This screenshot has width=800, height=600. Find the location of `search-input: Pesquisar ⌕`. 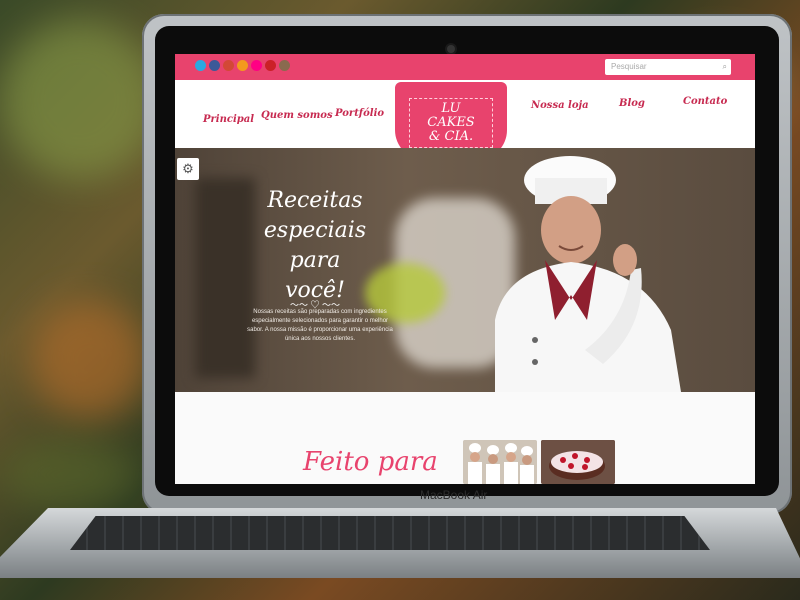

search-input: Pesquisar ⌕ is located at coordinates (668, 67).